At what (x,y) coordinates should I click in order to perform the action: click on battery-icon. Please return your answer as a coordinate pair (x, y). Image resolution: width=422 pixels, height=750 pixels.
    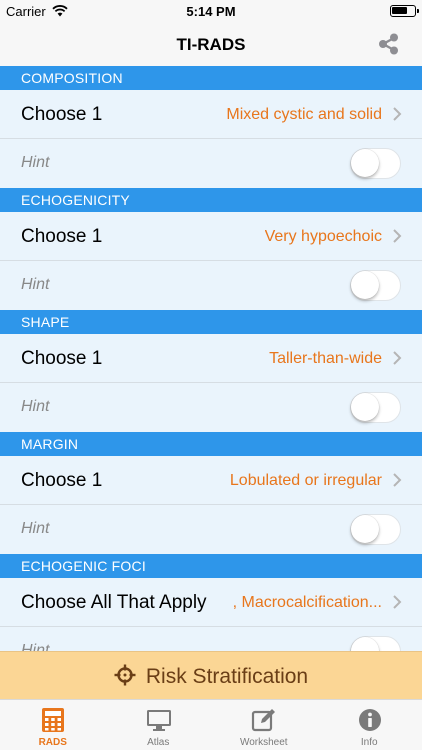
    Looking at the image, I should click on (404, 11).